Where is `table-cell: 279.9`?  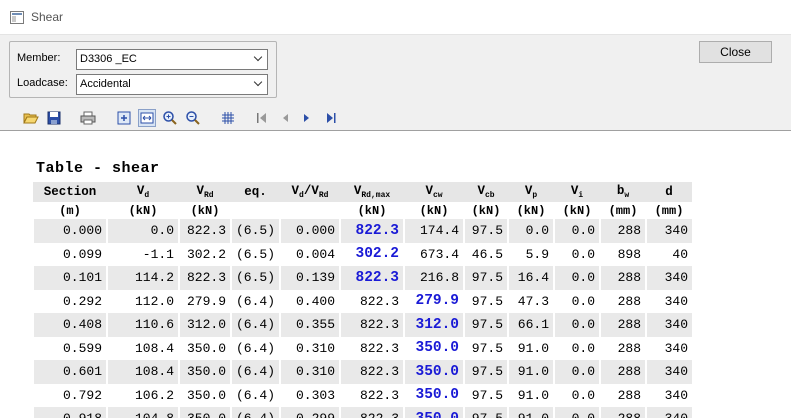 table-cell: 279.9 is located at coordinates (204, 301).